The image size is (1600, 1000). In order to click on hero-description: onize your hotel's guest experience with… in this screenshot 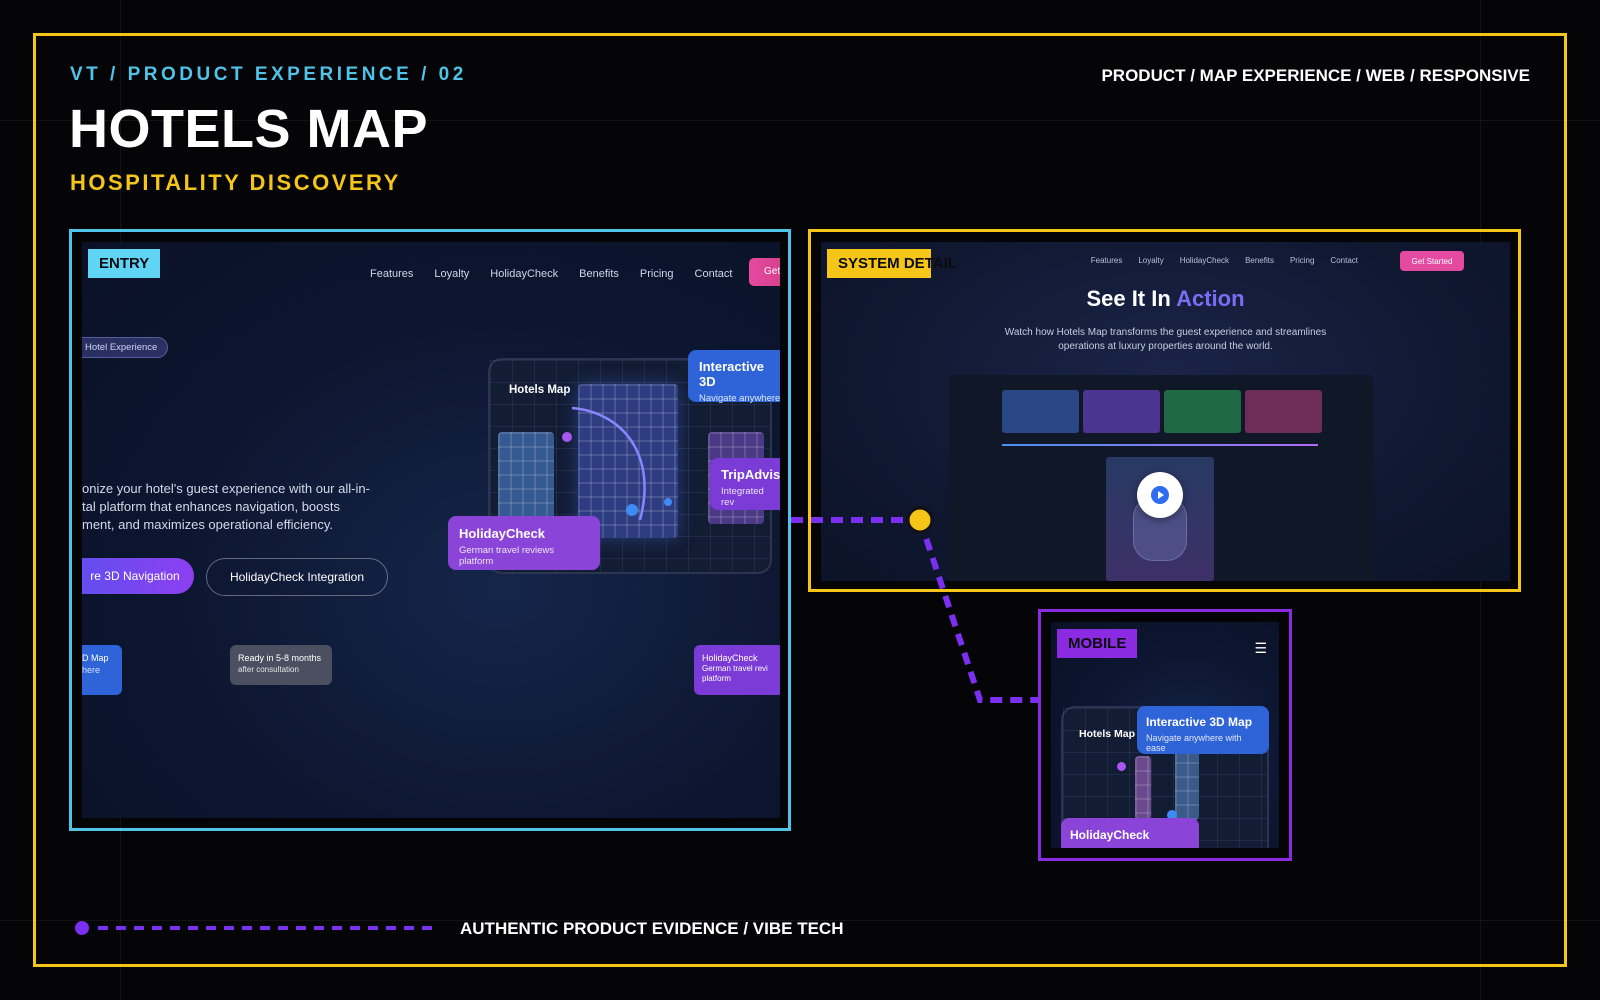, I will do `click(242, 507)`.